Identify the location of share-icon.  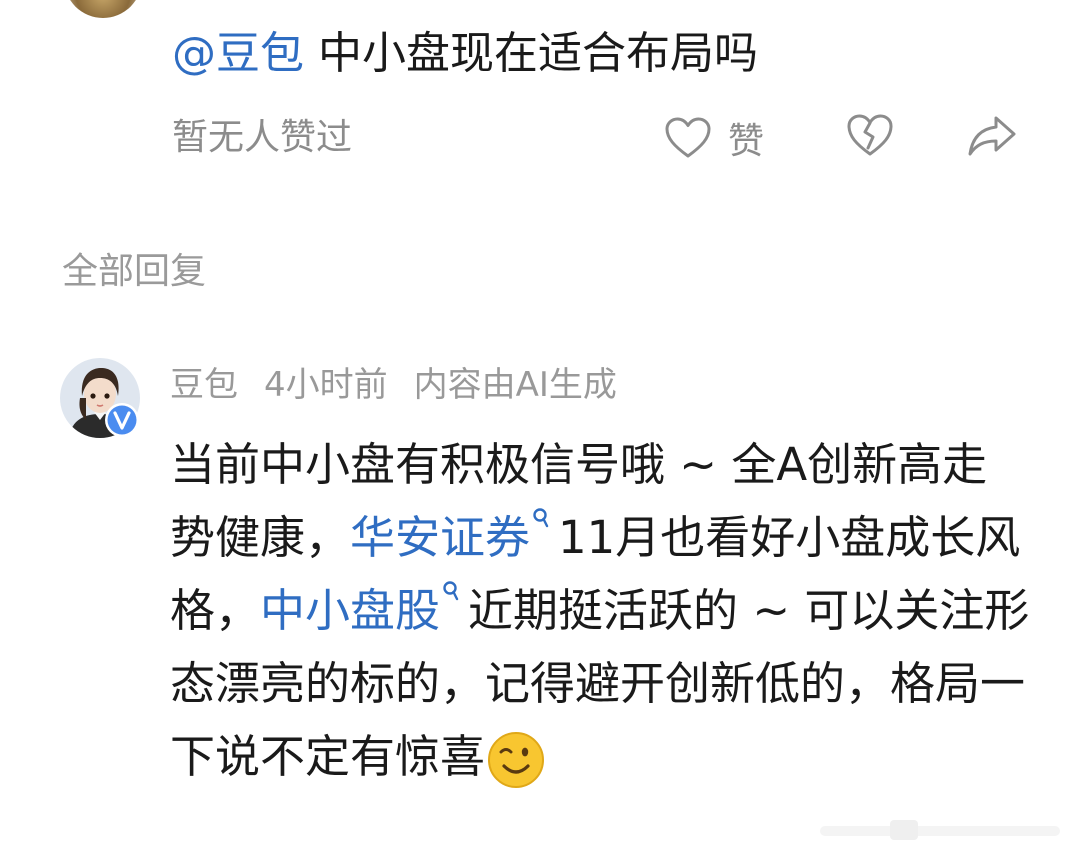
(992, 136).